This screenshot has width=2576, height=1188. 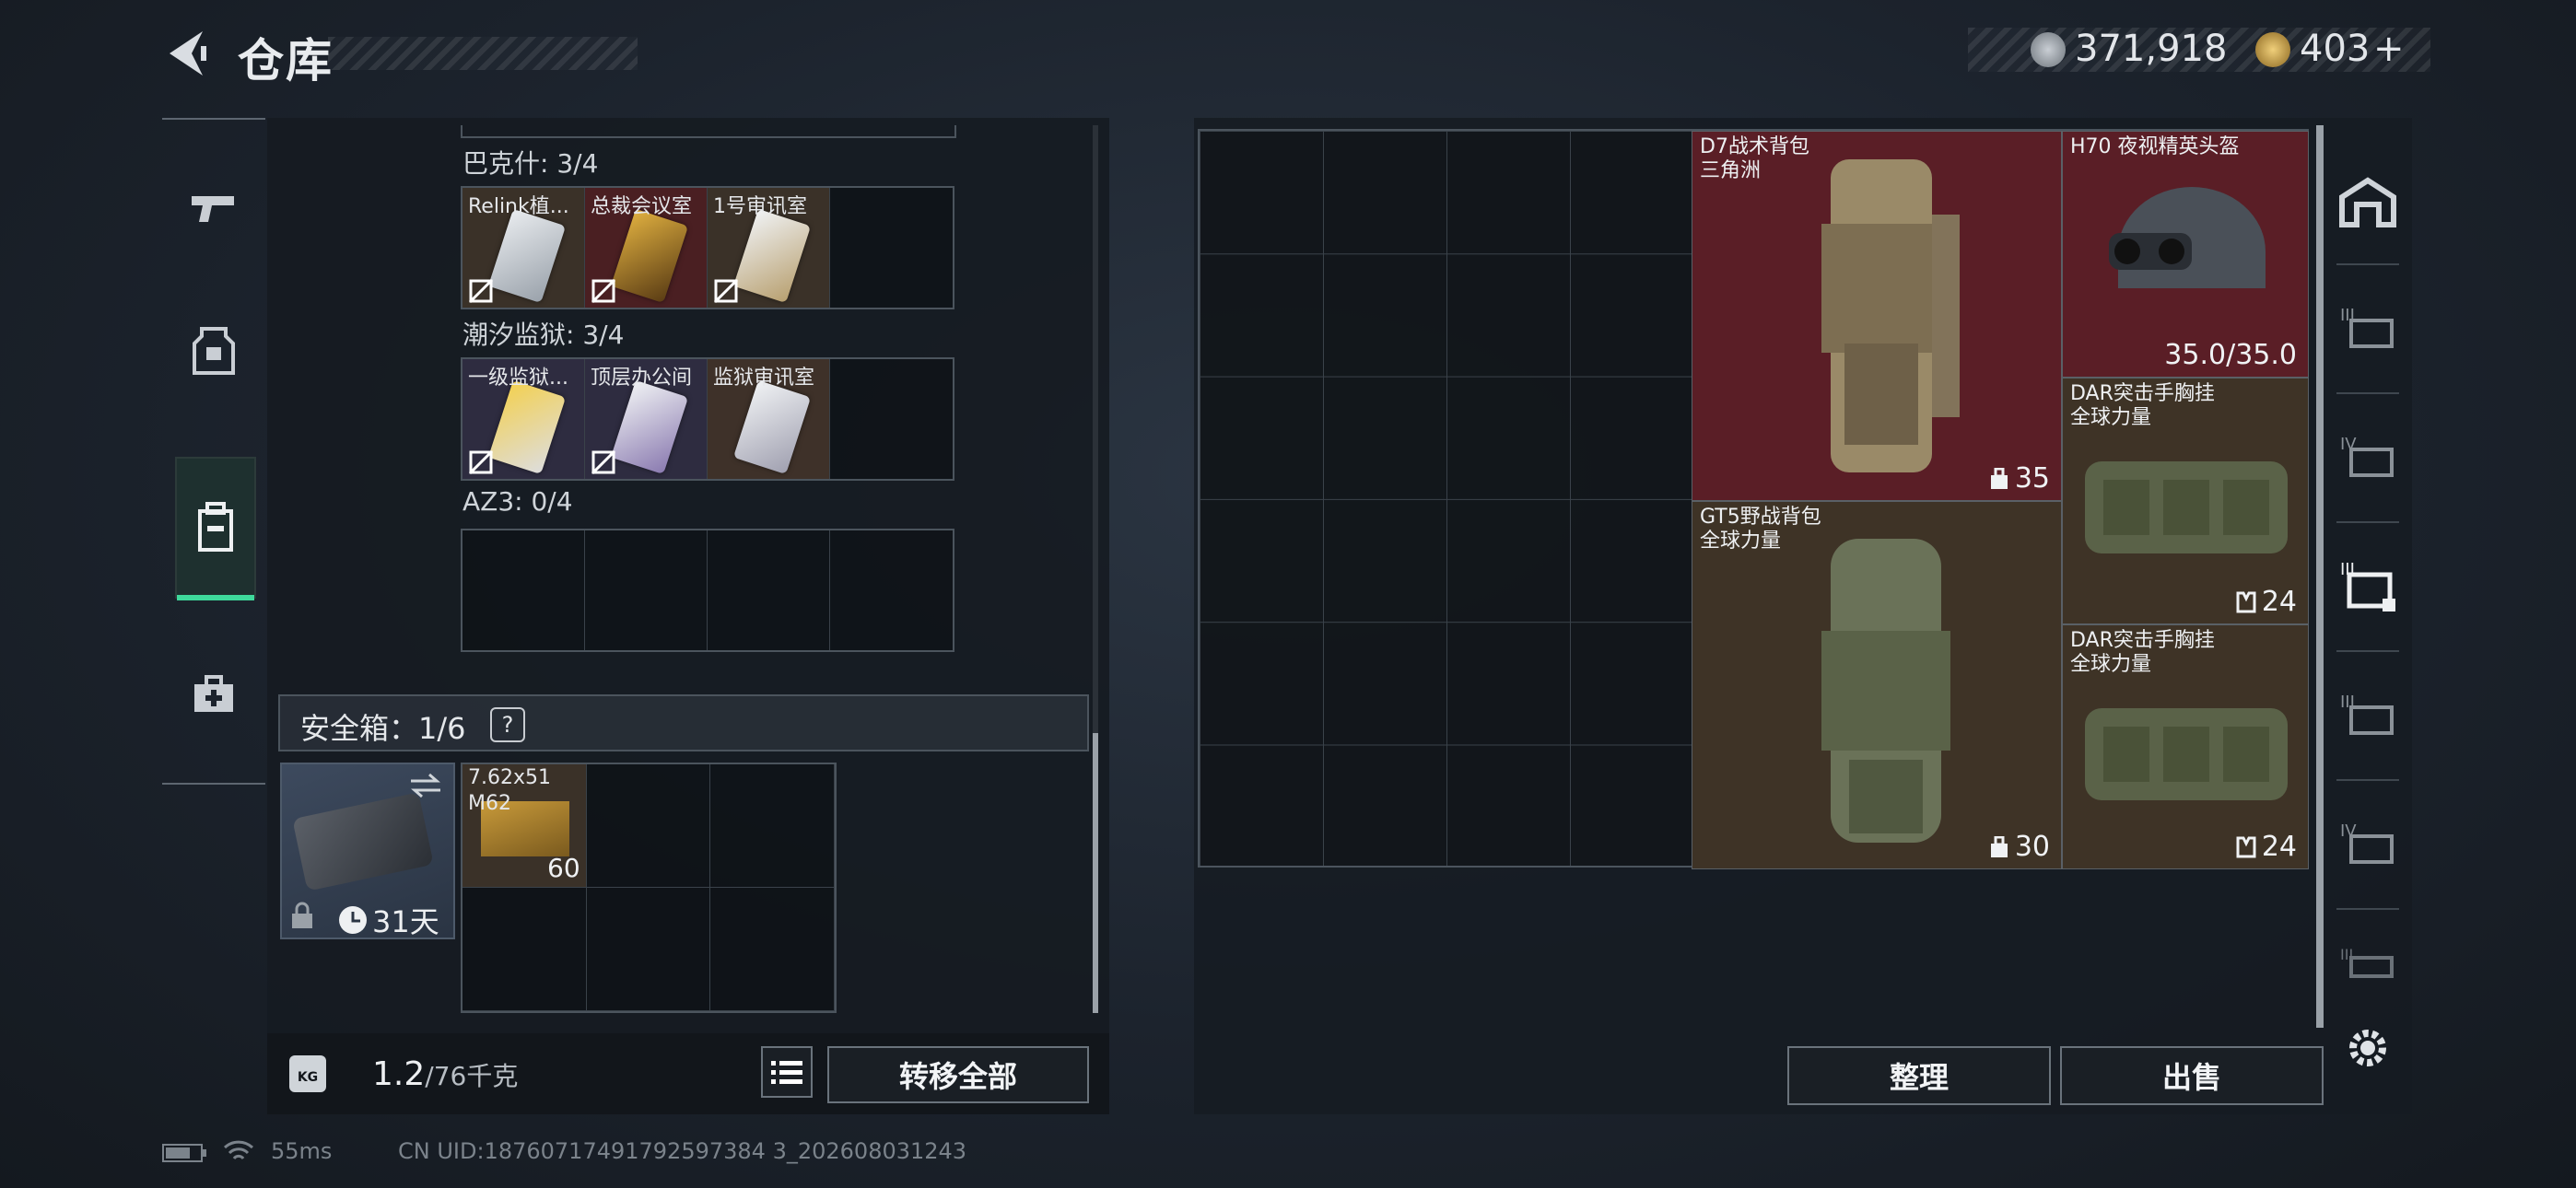 I want to click on safe-case-image, so click(x=363, y=841).